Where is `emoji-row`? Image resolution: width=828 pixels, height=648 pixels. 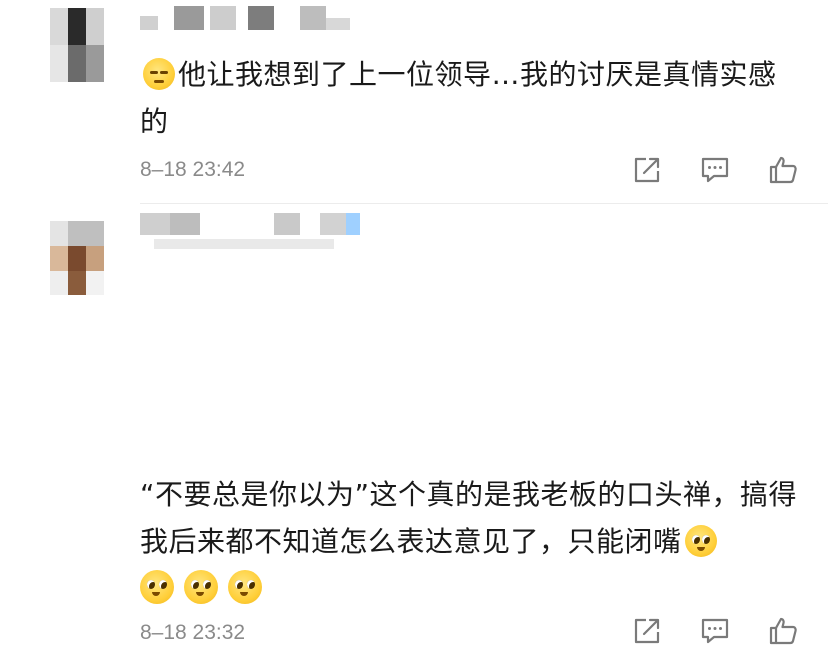 emoji-row is located at coordinates (470, 588).